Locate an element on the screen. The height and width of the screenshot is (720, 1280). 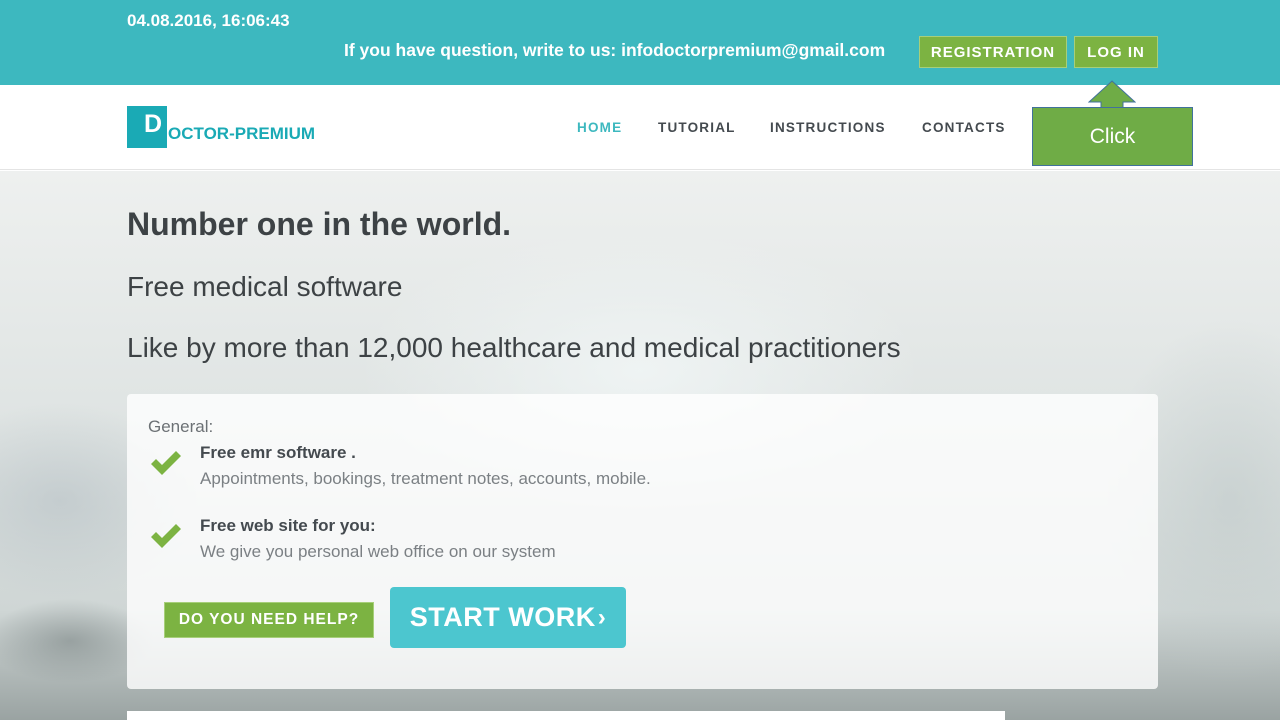
start-work-label: START WORK is located at coordinates (502, 617).